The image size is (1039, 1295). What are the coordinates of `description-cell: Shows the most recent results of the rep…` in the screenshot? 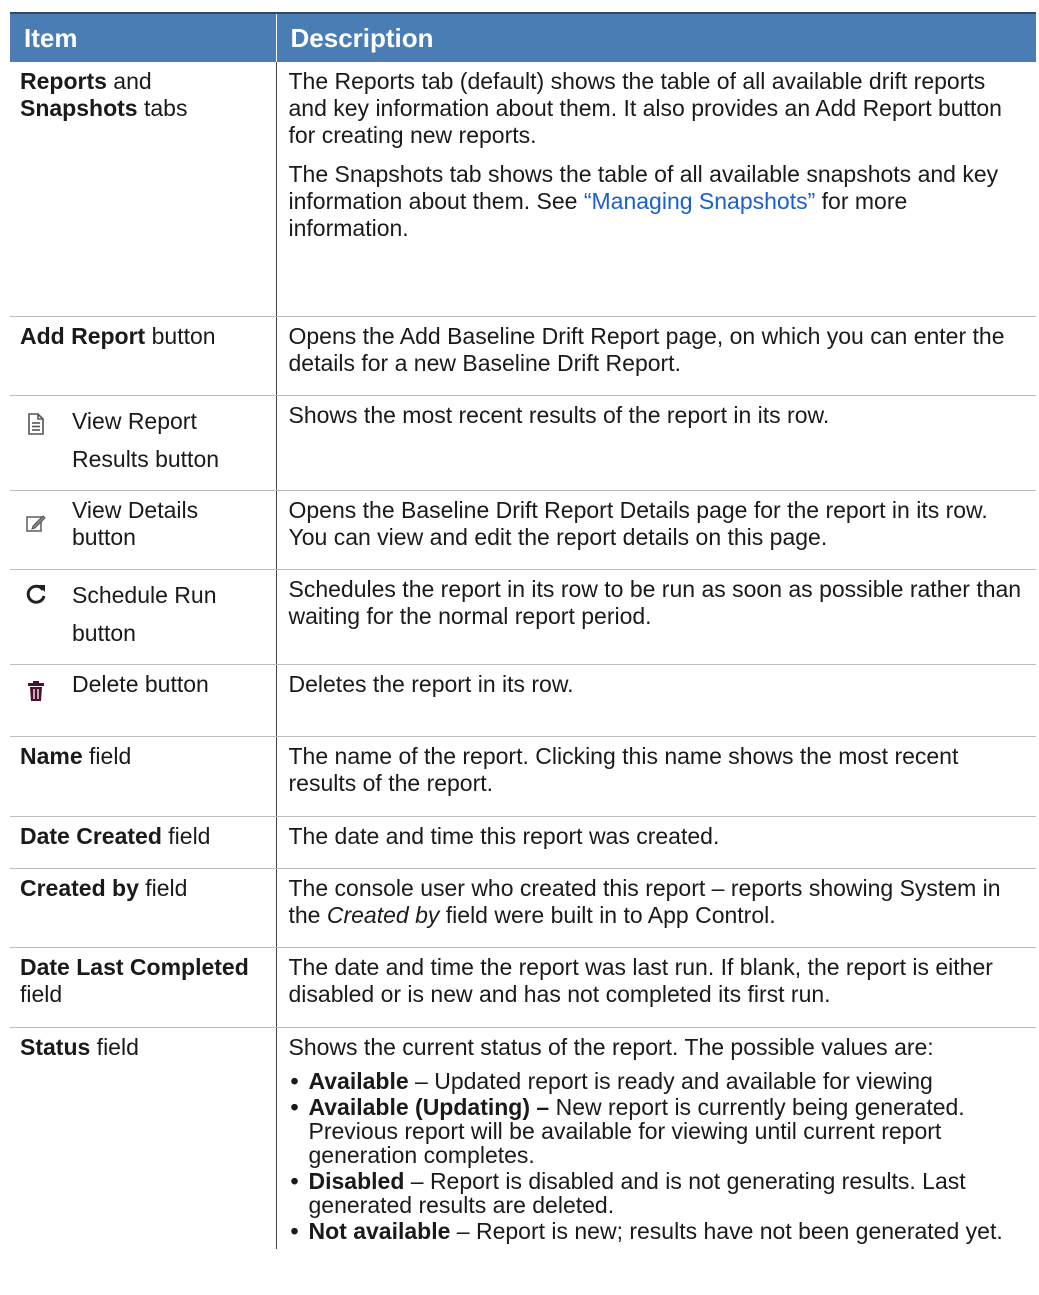 It's located at (656, 443).